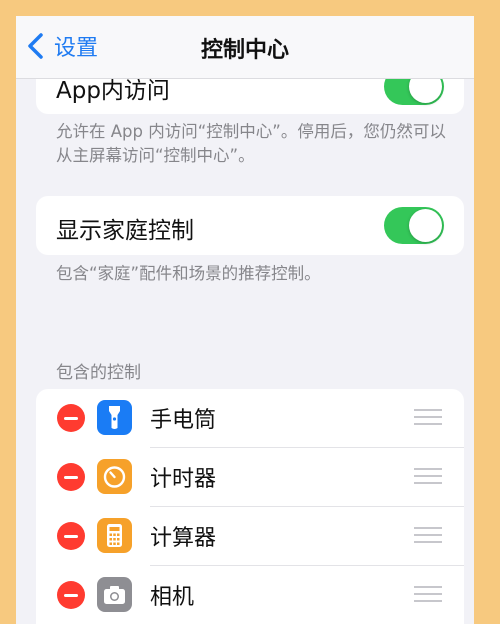  Describe the element at coordinates (114, 417) in the screenshot. I see `flashlight-icon` at that location.